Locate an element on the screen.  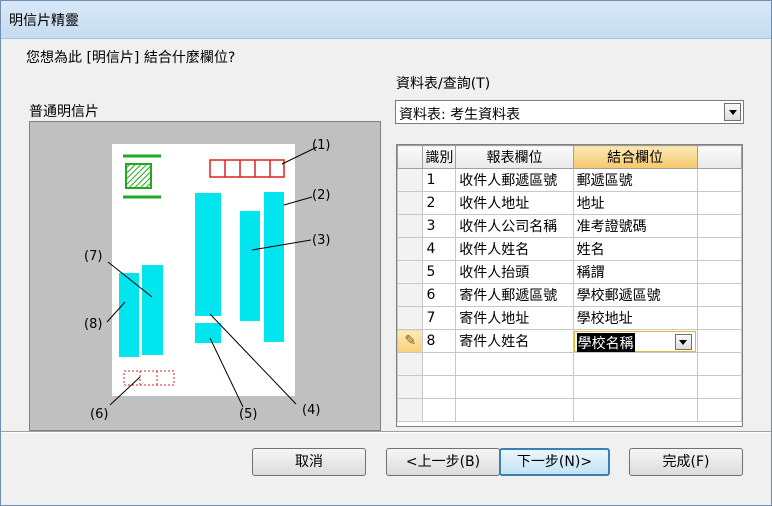
cell-report-field: 收件人地址 is located at coordinates (514, 203).